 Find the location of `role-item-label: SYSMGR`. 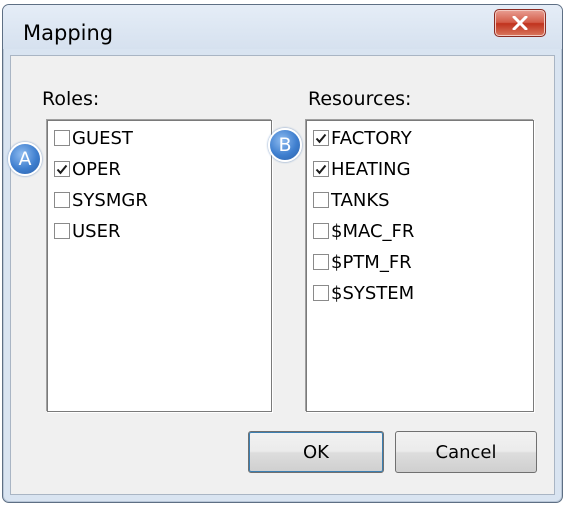

role-item-label: SYSMGR is located at coordinates (110, 200).